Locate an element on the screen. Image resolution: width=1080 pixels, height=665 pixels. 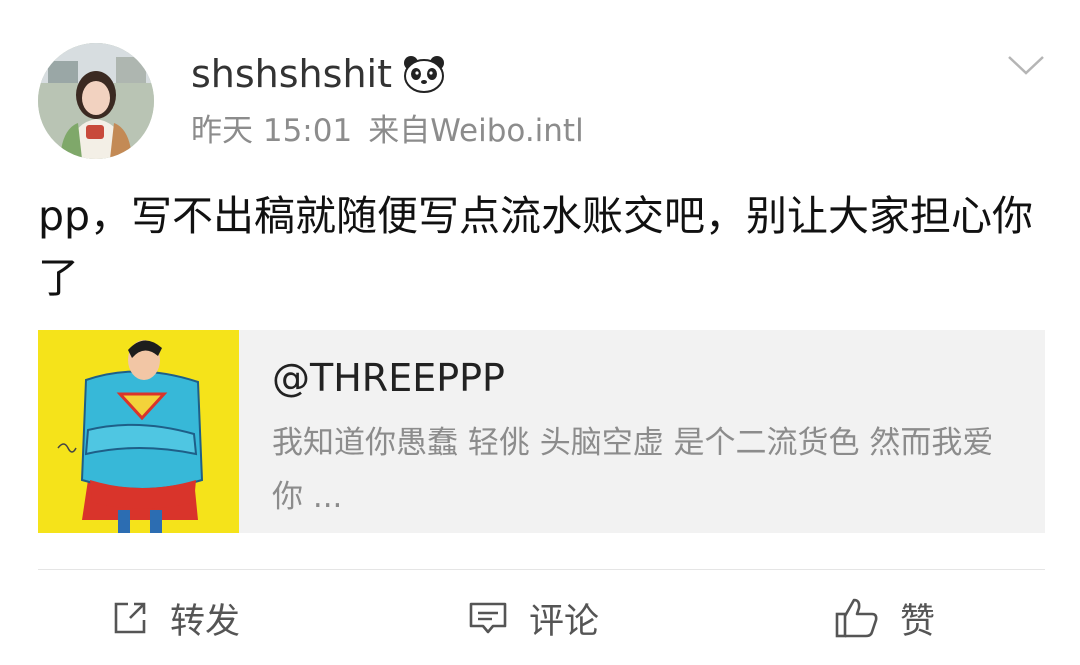
post-meta: 昨天 15:01 来自Weibo.intl is located at coordinates (387, 131).